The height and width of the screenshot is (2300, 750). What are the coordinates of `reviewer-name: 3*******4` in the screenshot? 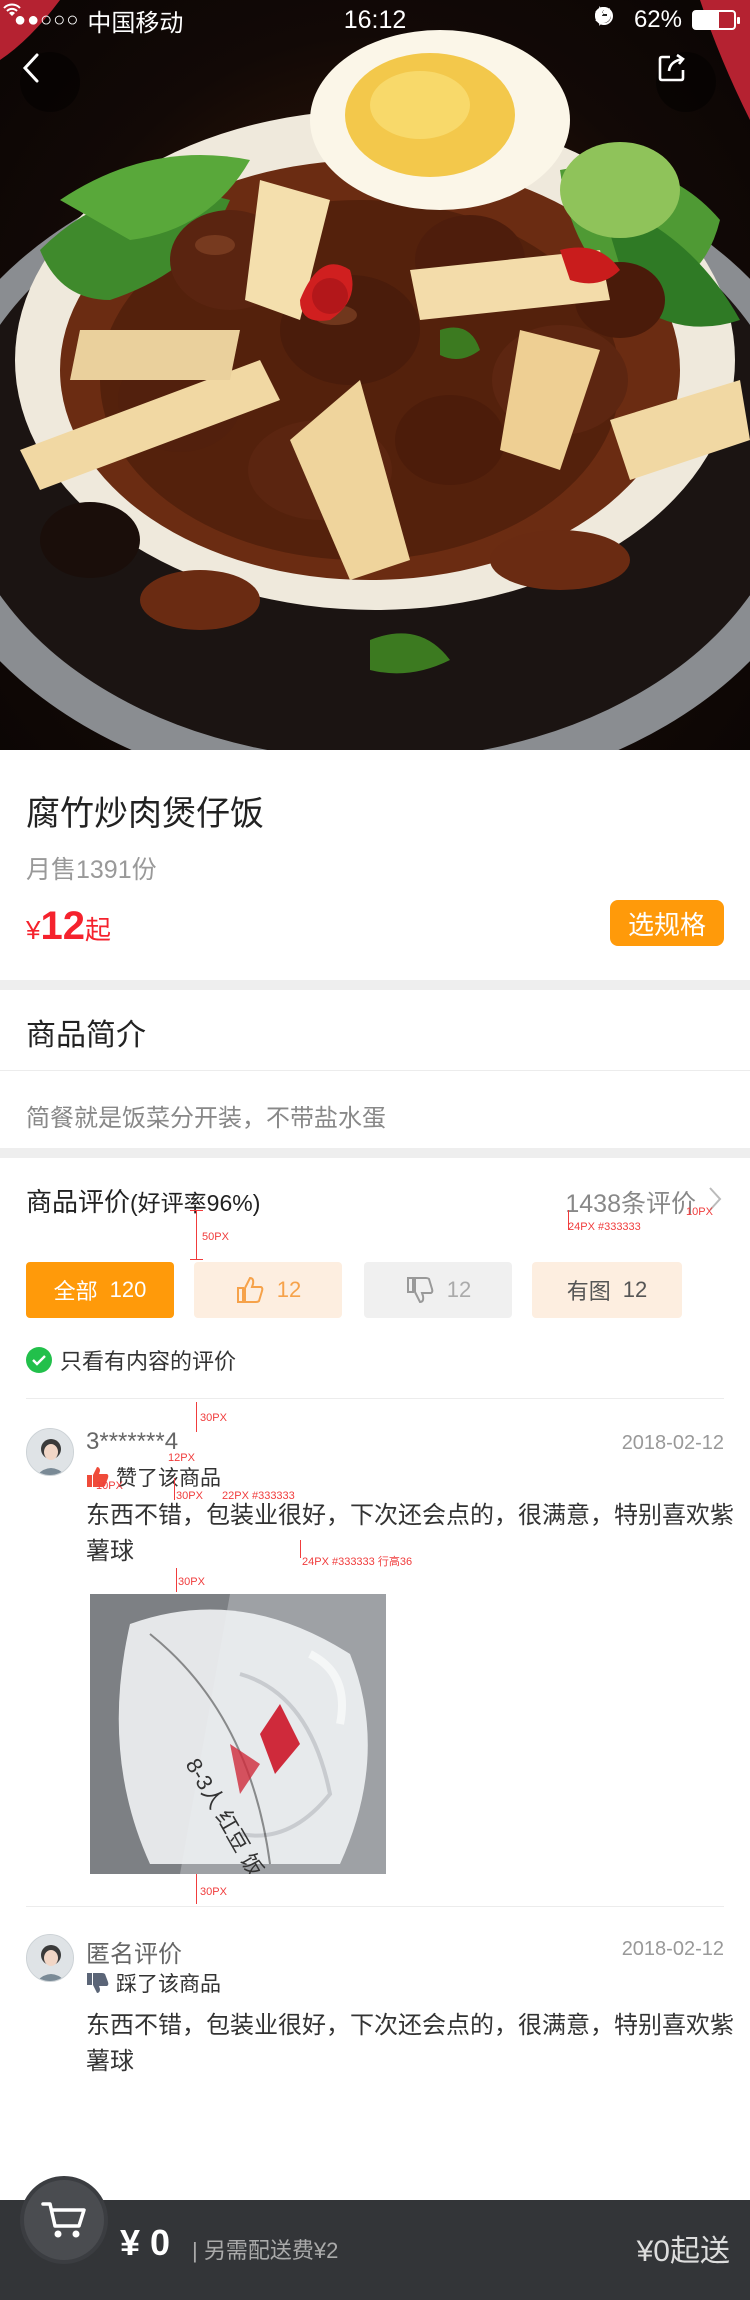 It's located at (132, 1441).